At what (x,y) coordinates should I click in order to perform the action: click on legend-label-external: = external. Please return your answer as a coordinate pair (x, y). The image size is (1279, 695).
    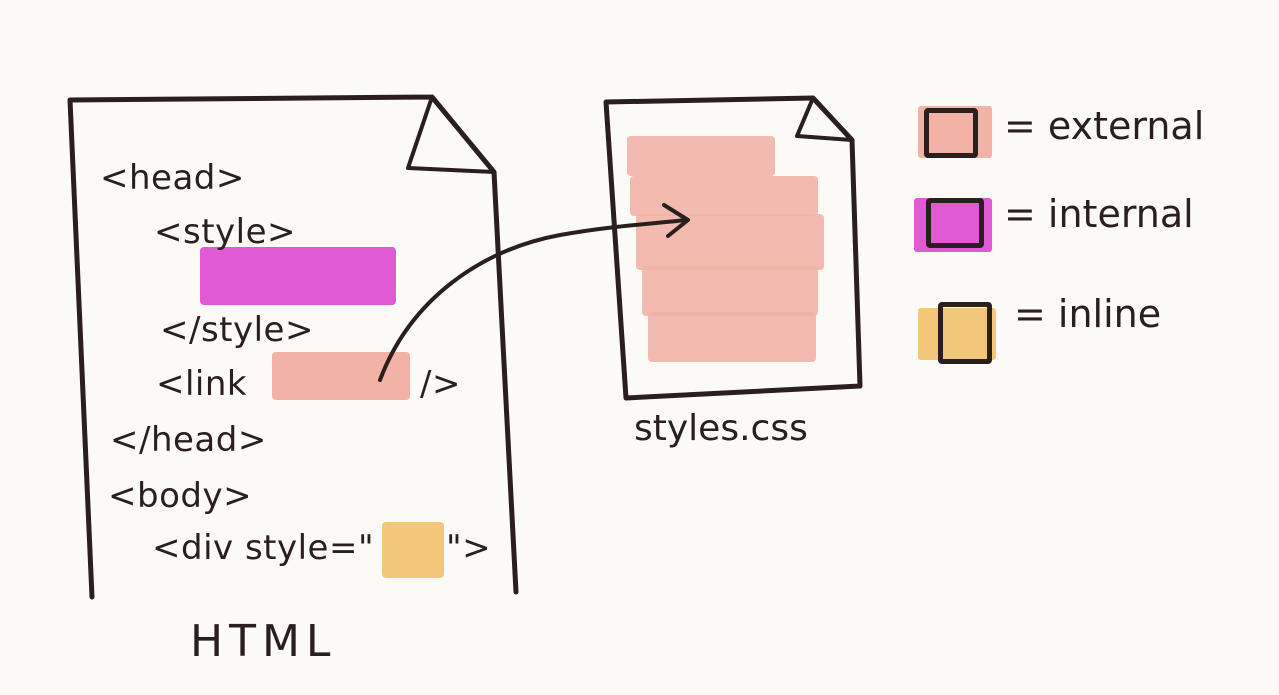
    Looking at the image, I should click on (1104, 126).